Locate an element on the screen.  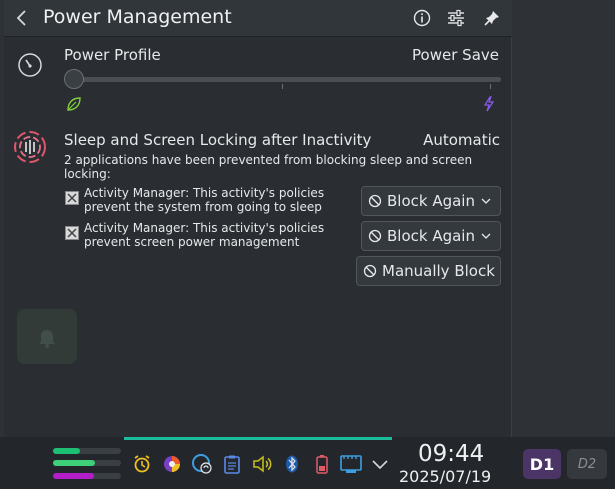
power-profile-value: Power Save is located at coordinates (455, 55).